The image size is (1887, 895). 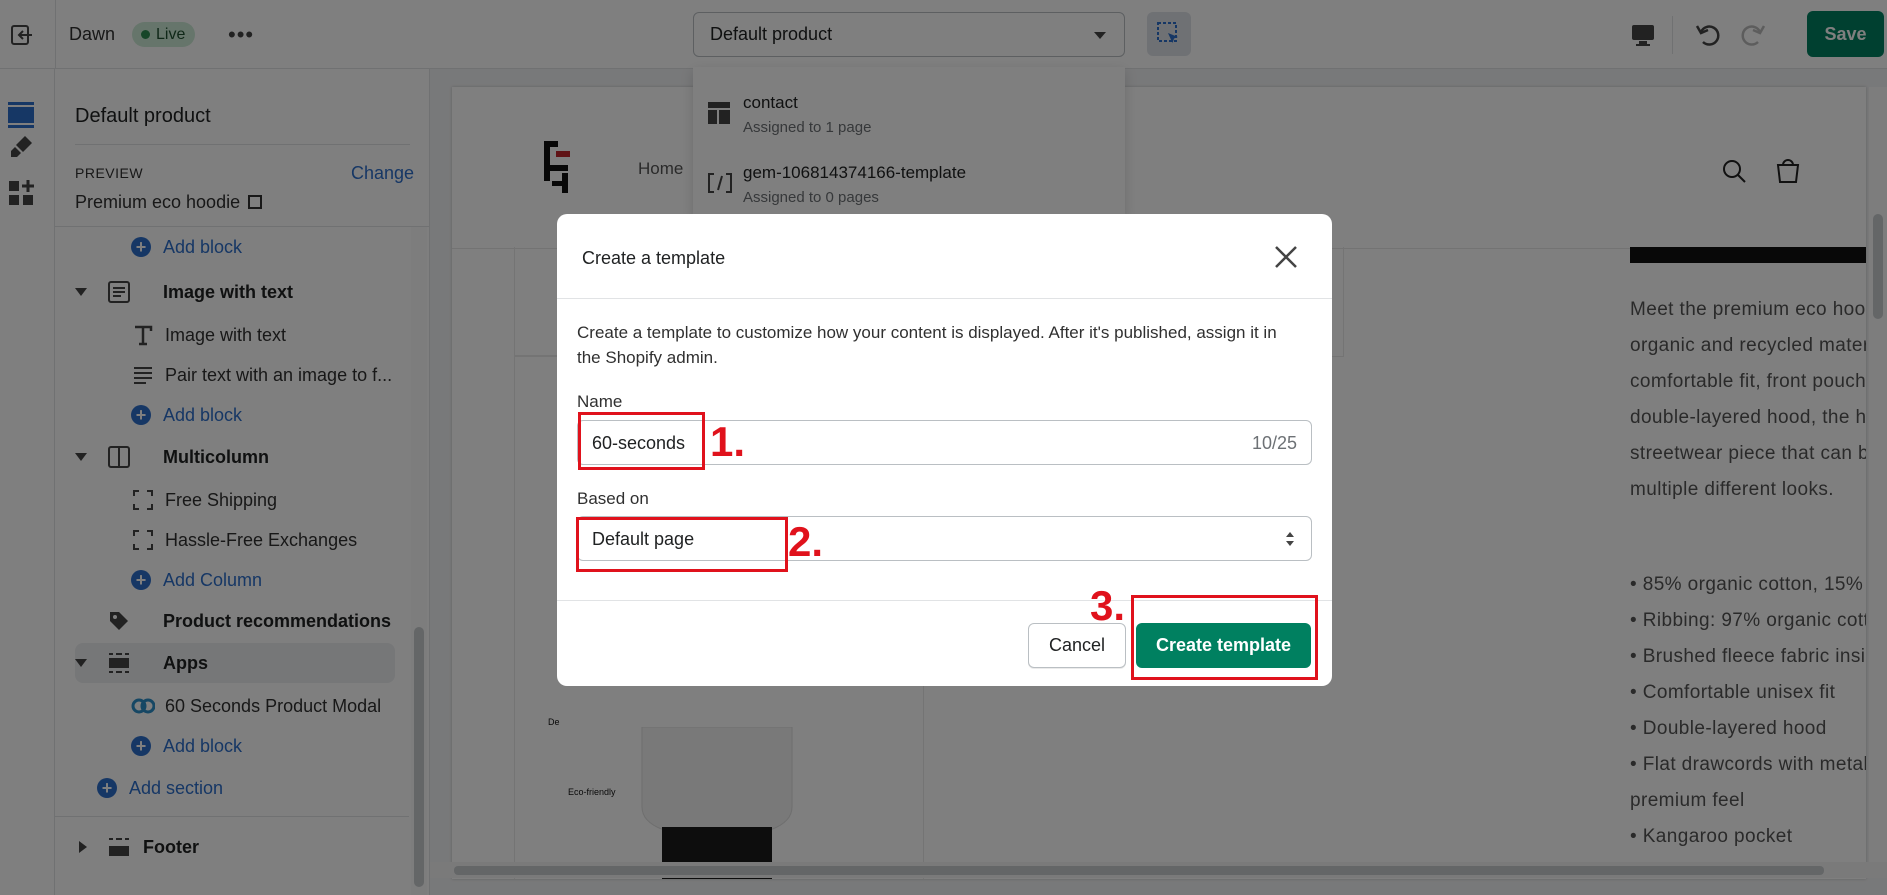 What do you see at coordinates (682, 544) in the screenshot?
I see `highlight-based-on` at bounding box center [682, 544].